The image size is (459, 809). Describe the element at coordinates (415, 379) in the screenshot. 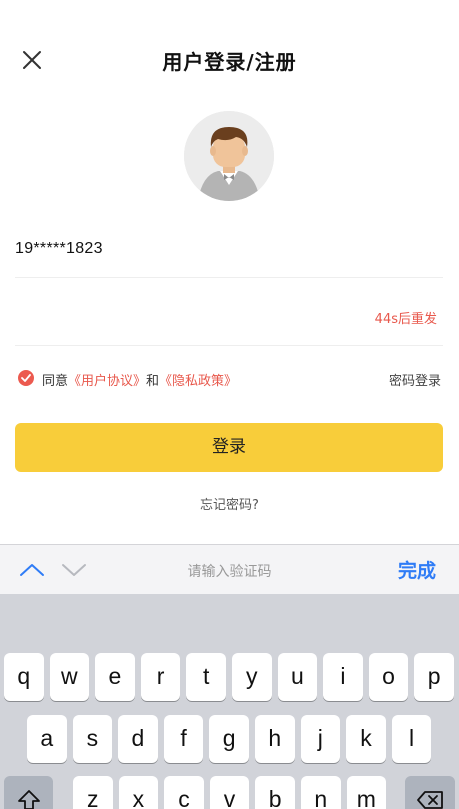

I see `password-login-link: 密码登录` at that location.